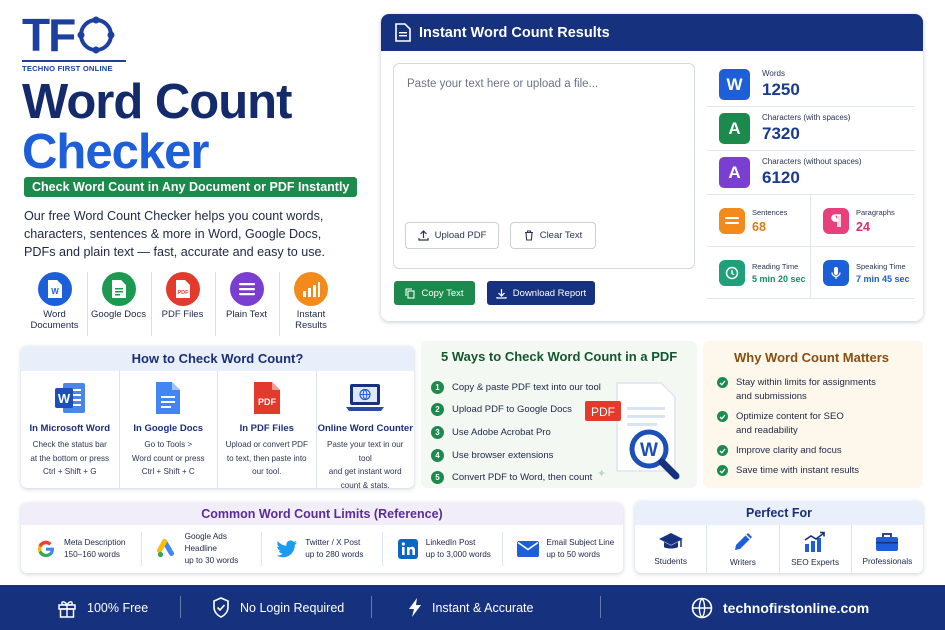  Describe the element at coordinates (437, 478) in the screenshot. I see `step-number: 5` at that location.